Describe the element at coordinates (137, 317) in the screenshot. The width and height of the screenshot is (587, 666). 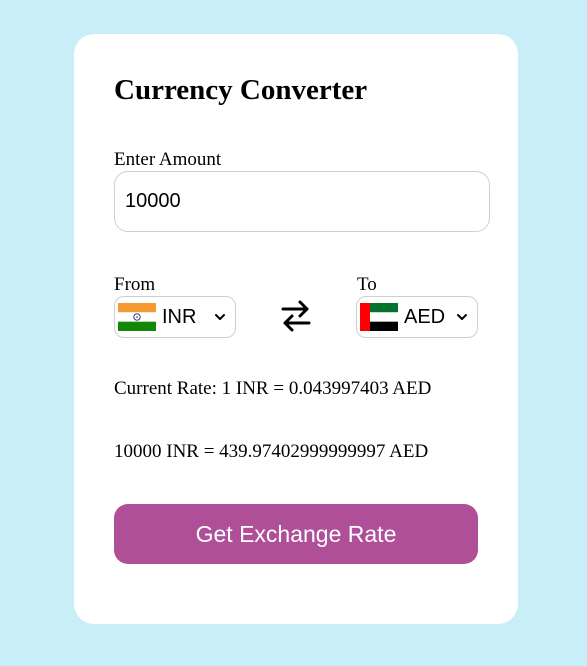
I see `india-flag-icon` at that location.